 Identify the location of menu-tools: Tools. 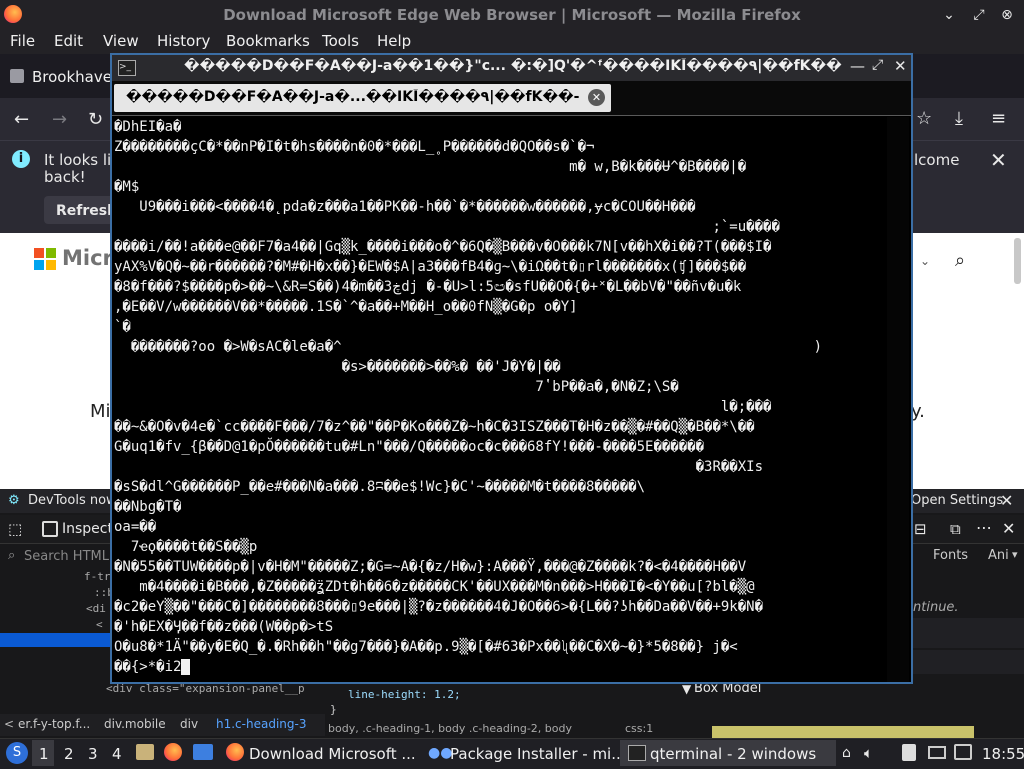
(340, 41).